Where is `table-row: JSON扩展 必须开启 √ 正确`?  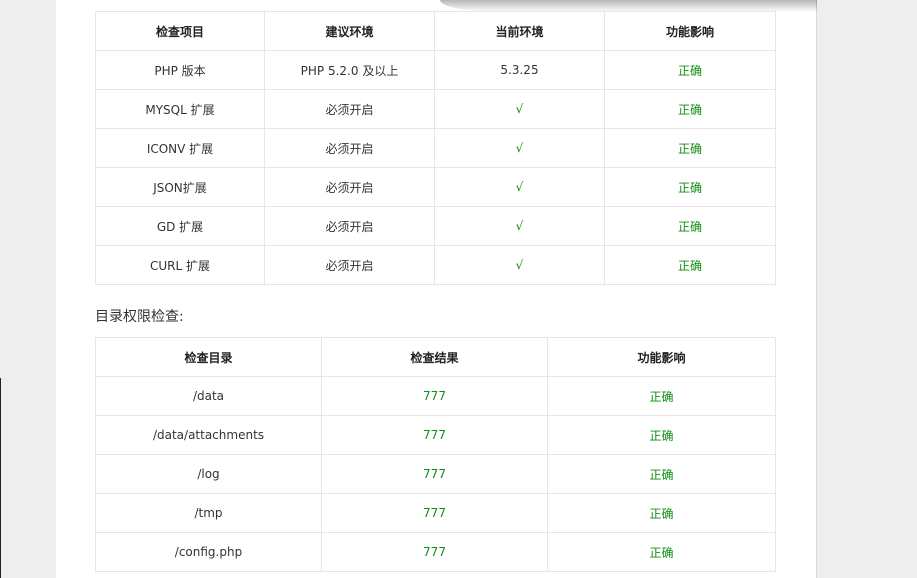 table-row: JSON扩展 必须开启 √ 正确 is located at coordinates (435, 187).